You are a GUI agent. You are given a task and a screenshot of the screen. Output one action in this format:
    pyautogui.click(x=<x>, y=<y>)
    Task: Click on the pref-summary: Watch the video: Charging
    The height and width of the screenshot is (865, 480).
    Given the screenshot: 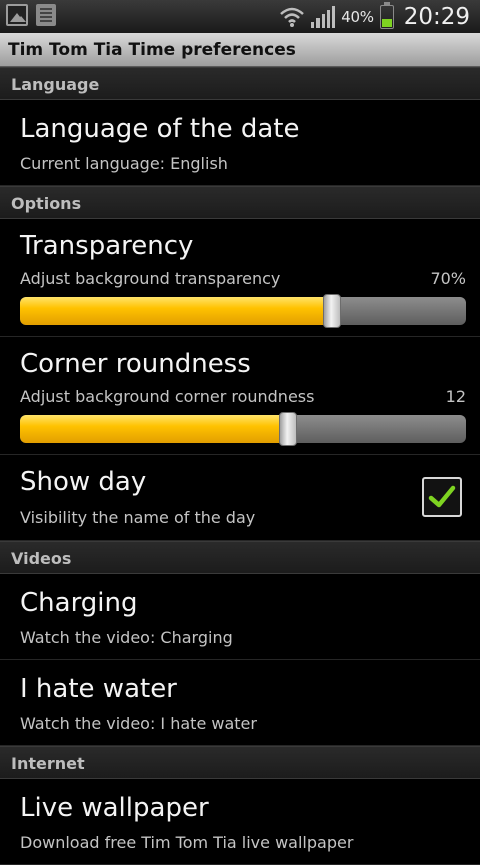 What is the action you would take?
    pyautogui.click(x=126, y=637)
    